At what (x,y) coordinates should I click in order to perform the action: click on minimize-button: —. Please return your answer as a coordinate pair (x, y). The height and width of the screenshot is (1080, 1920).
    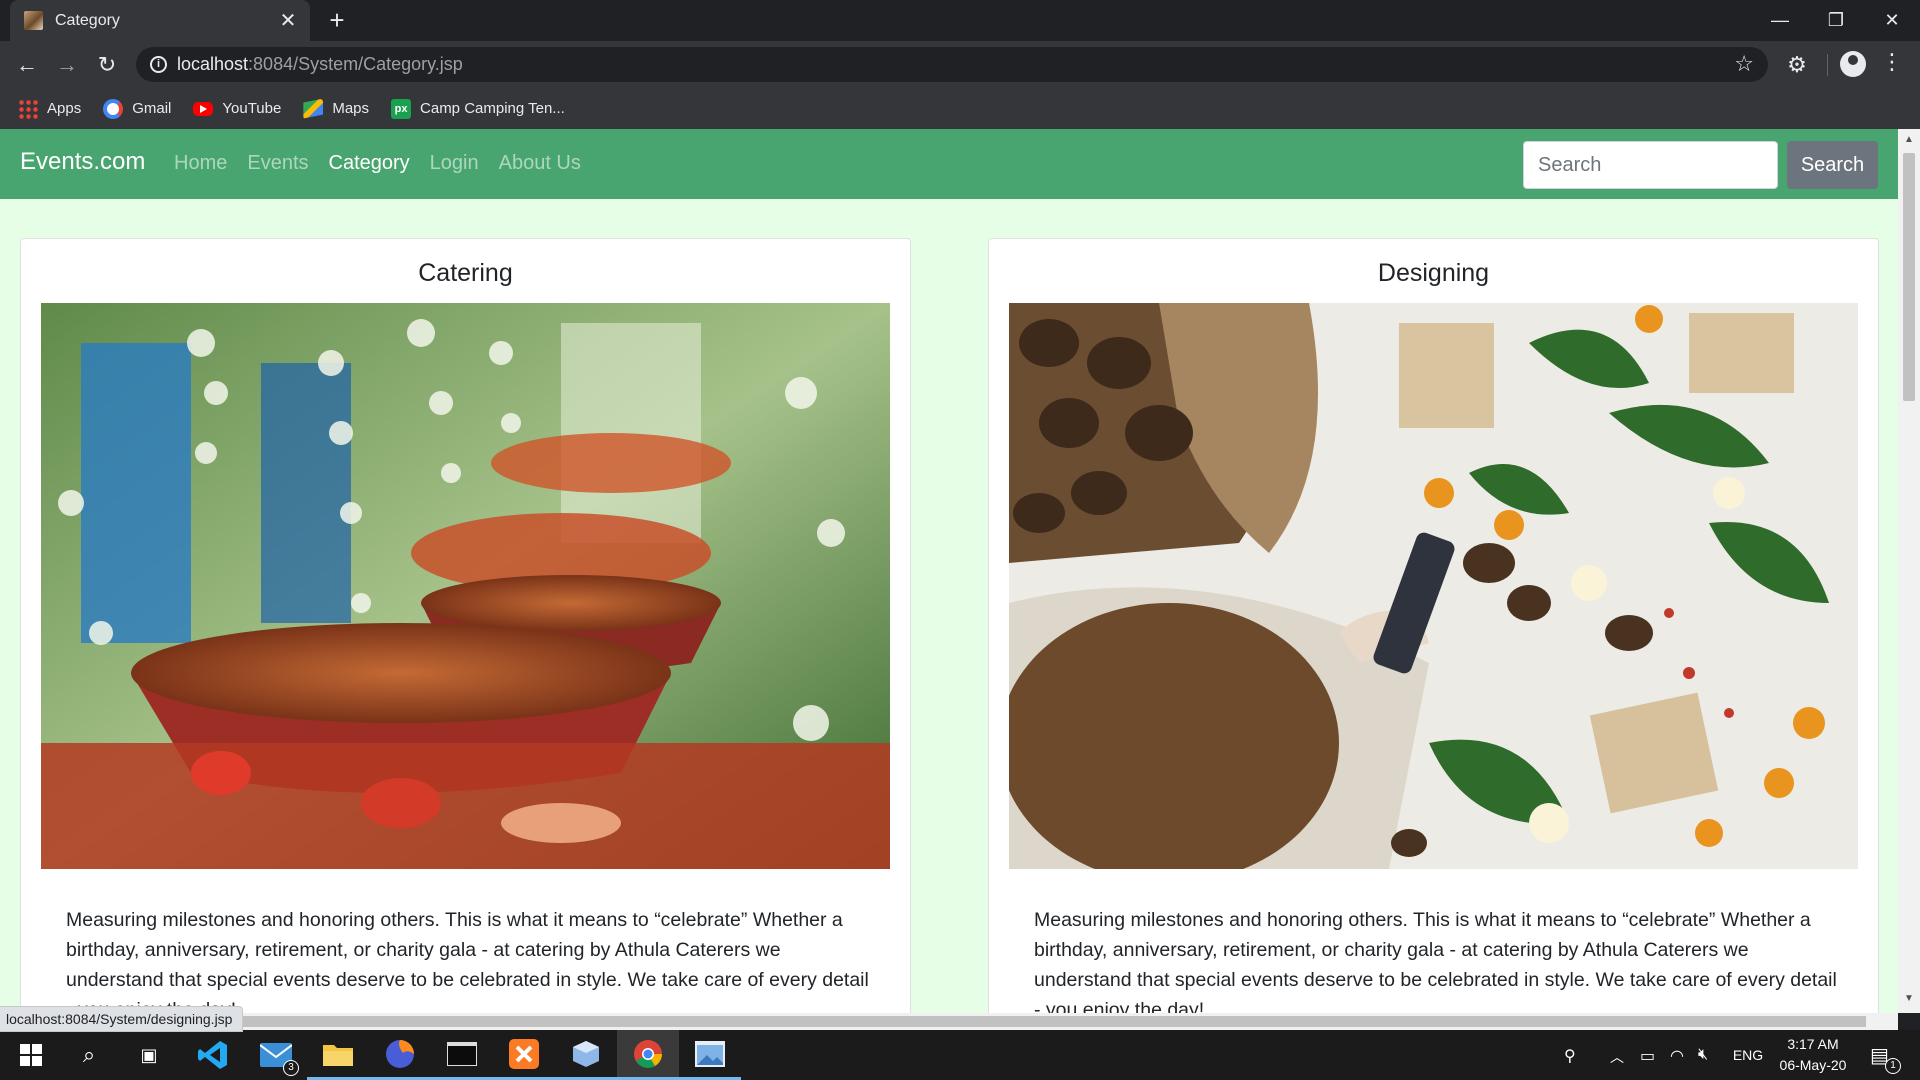
    Looking at the image, I should click on (1780, 20).